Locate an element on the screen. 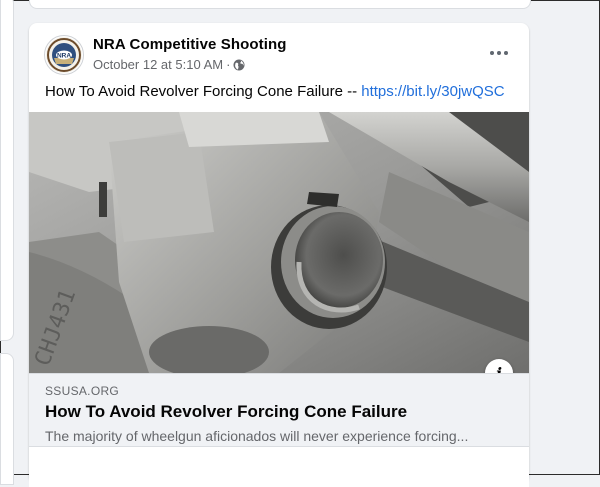 The width and height of the screenshot is (600, 487). svg-text: NRA is located at coordinates (64, 56).